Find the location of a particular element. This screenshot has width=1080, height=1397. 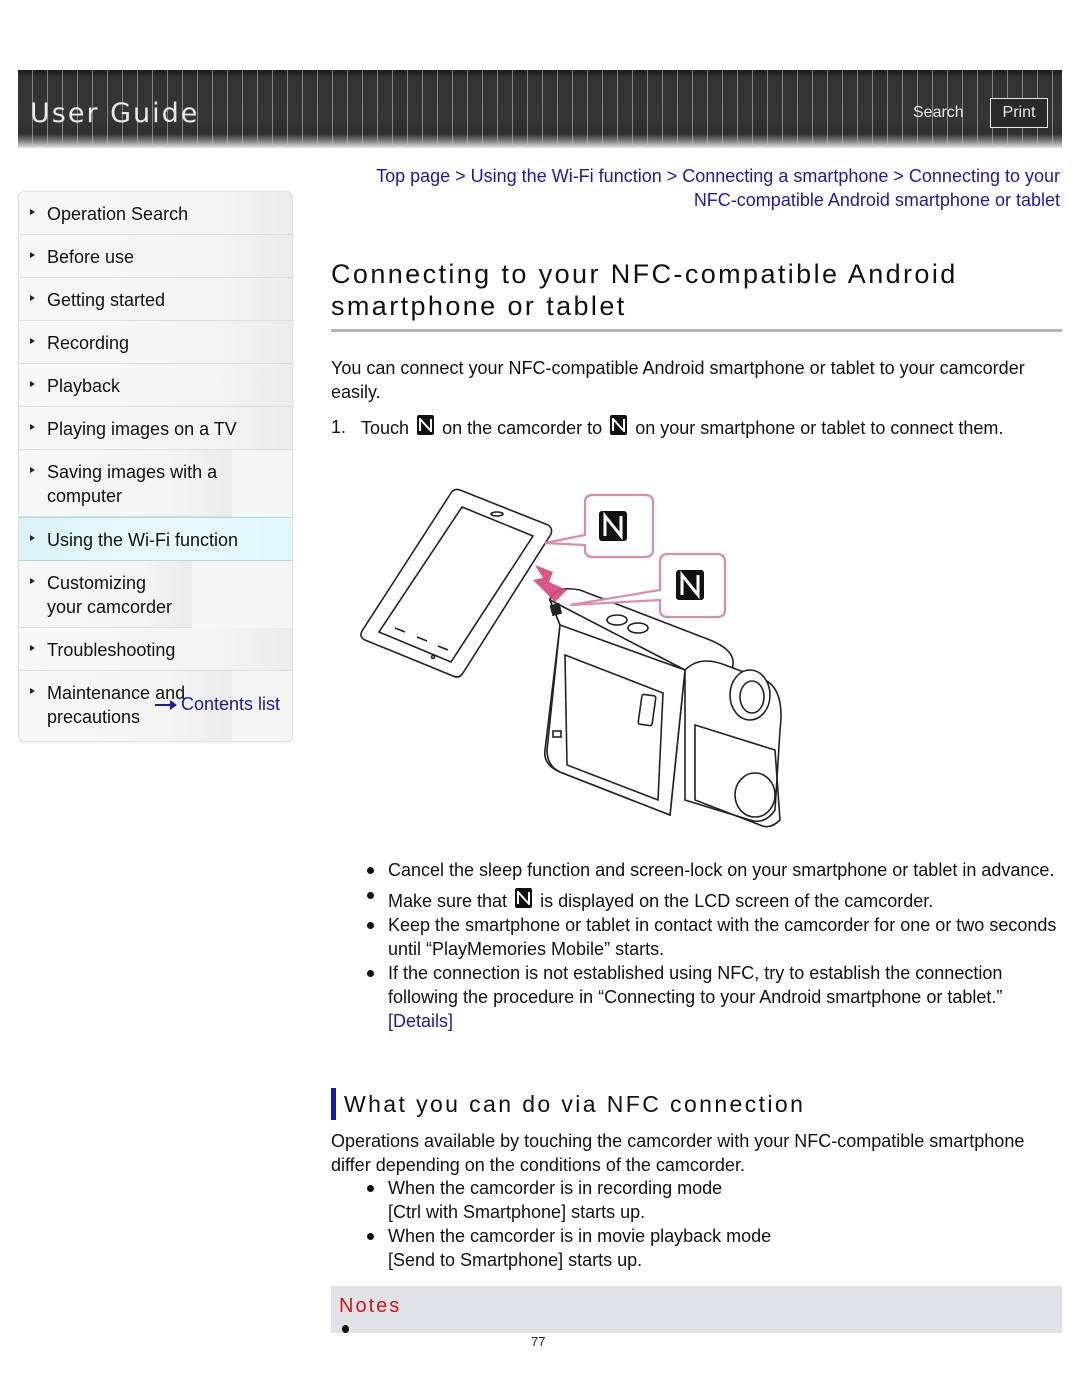

sidebar-item-recording: Recording is located at coordinates (155, 342).